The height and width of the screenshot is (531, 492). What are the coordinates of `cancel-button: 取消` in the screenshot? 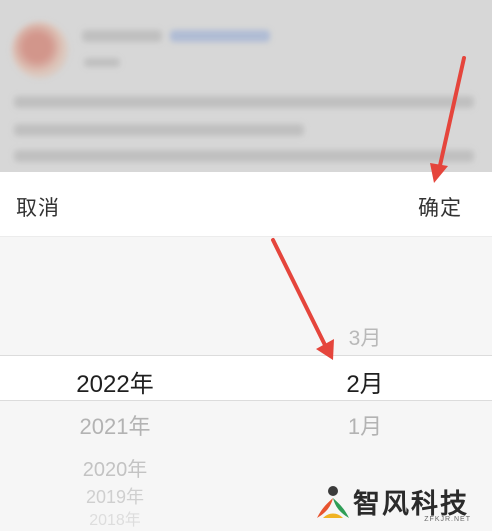 It's located at (38, 207).